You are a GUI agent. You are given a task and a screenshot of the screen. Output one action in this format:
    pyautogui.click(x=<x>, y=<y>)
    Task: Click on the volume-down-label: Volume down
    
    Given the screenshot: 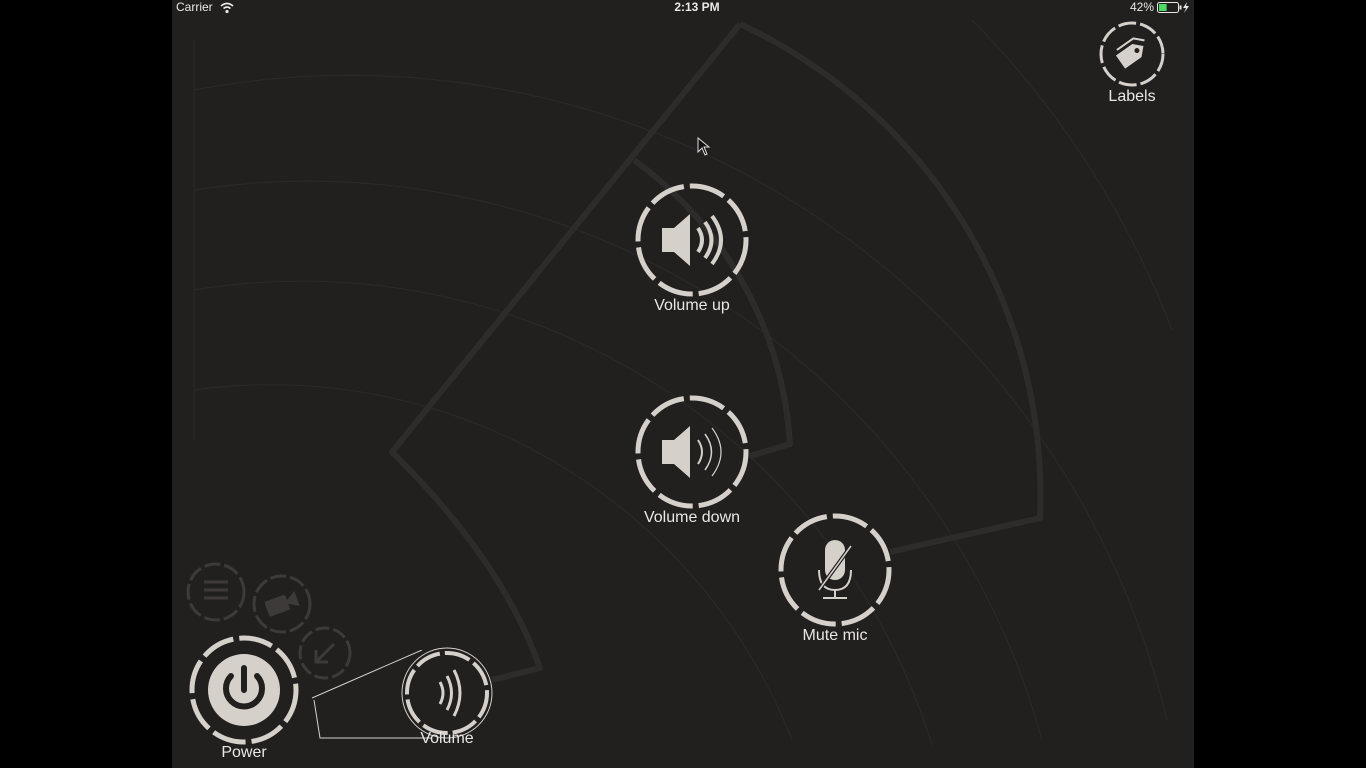 What is the action you would take?
    pyautogui.click(x=692, y=517)
    